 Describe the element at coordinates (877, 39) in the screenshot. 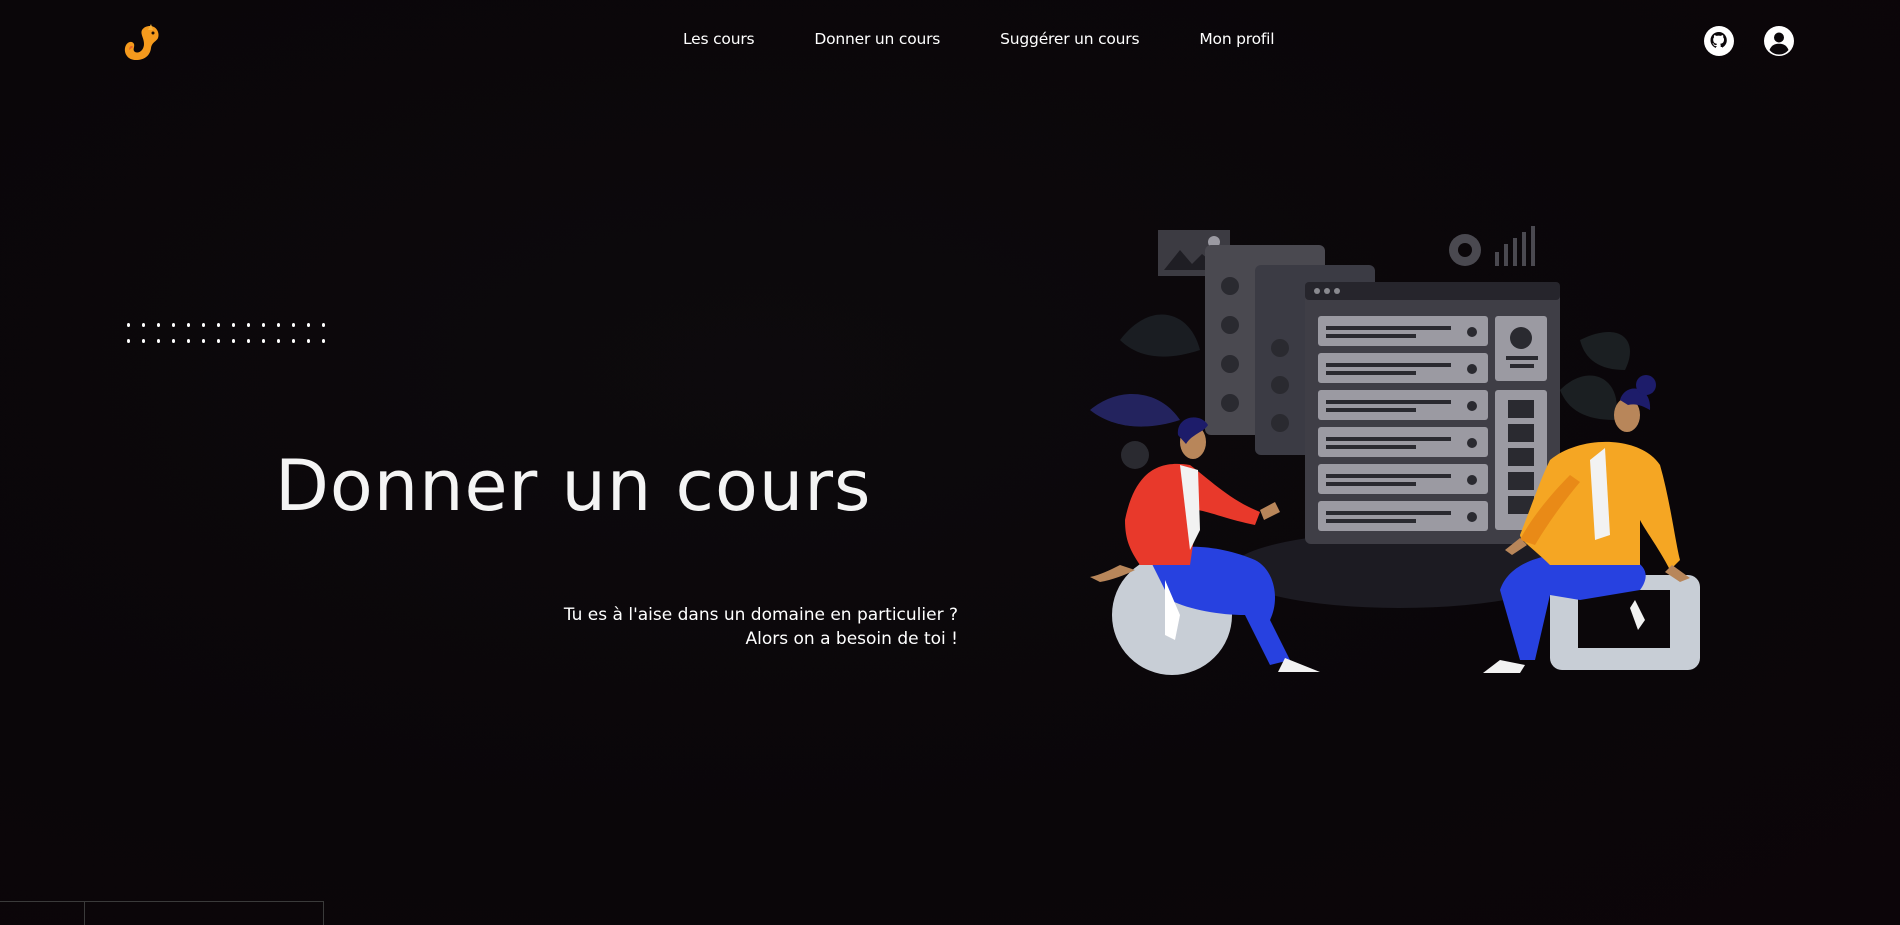

I see `nav-link-donner-un-cours: Donner un cours` at that location.